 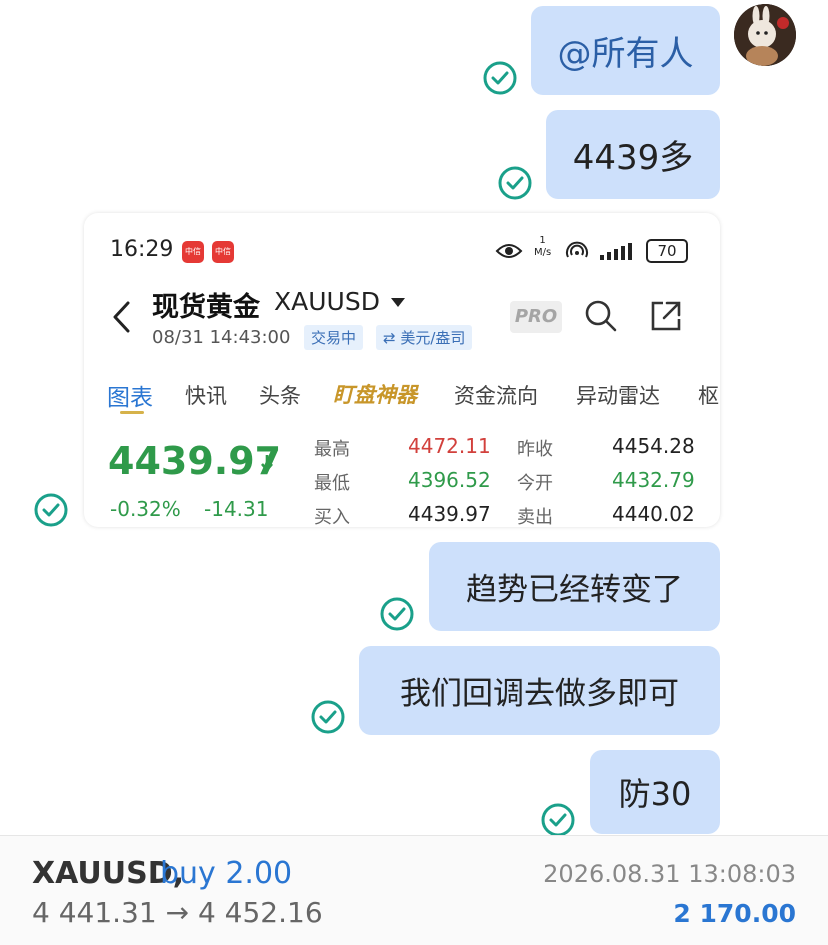 What do you see at coordinates (708, 395) in the screenshot?
I see `tab-more: 枢` at bounding box center [708, 395].